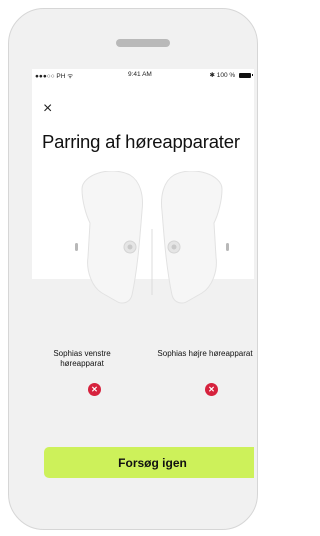 Image resolution: width=320 pixels, height=536 pixels. Describe the element at coordinates (195, 237) in the screenshot. I see `right-hearing-aid-icon` at that location.